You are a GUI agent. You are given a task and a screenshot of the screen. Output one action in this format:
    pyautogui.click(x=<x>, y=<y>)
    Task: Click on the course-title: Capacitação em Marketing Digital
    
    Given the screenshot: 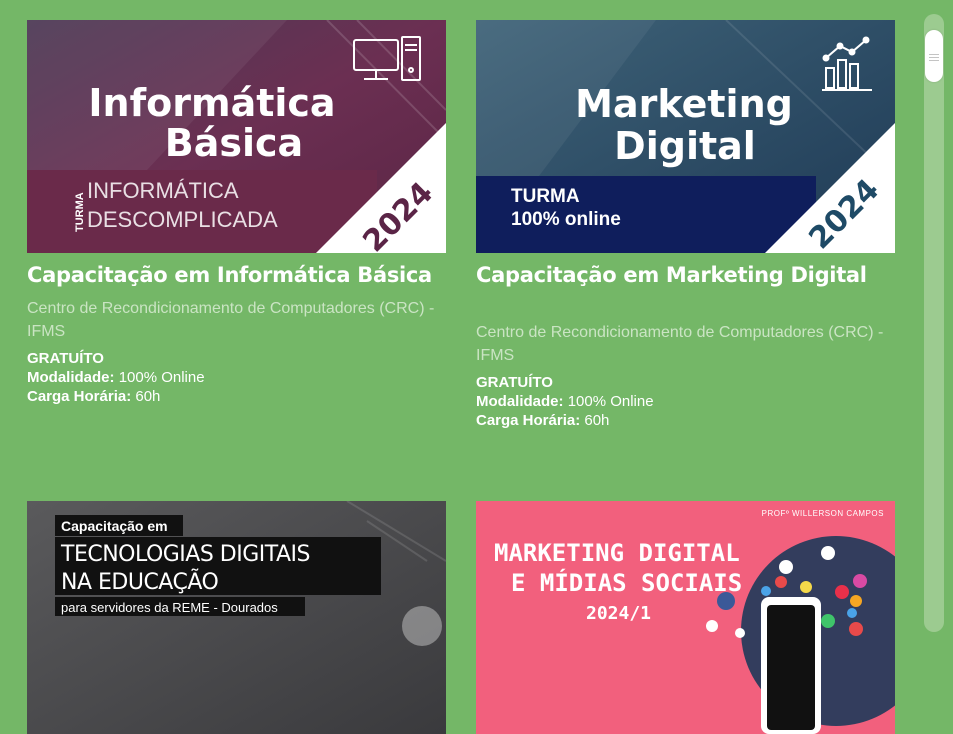 What is the action you would take?
    pyautogui.click(x=685, y=275)
    